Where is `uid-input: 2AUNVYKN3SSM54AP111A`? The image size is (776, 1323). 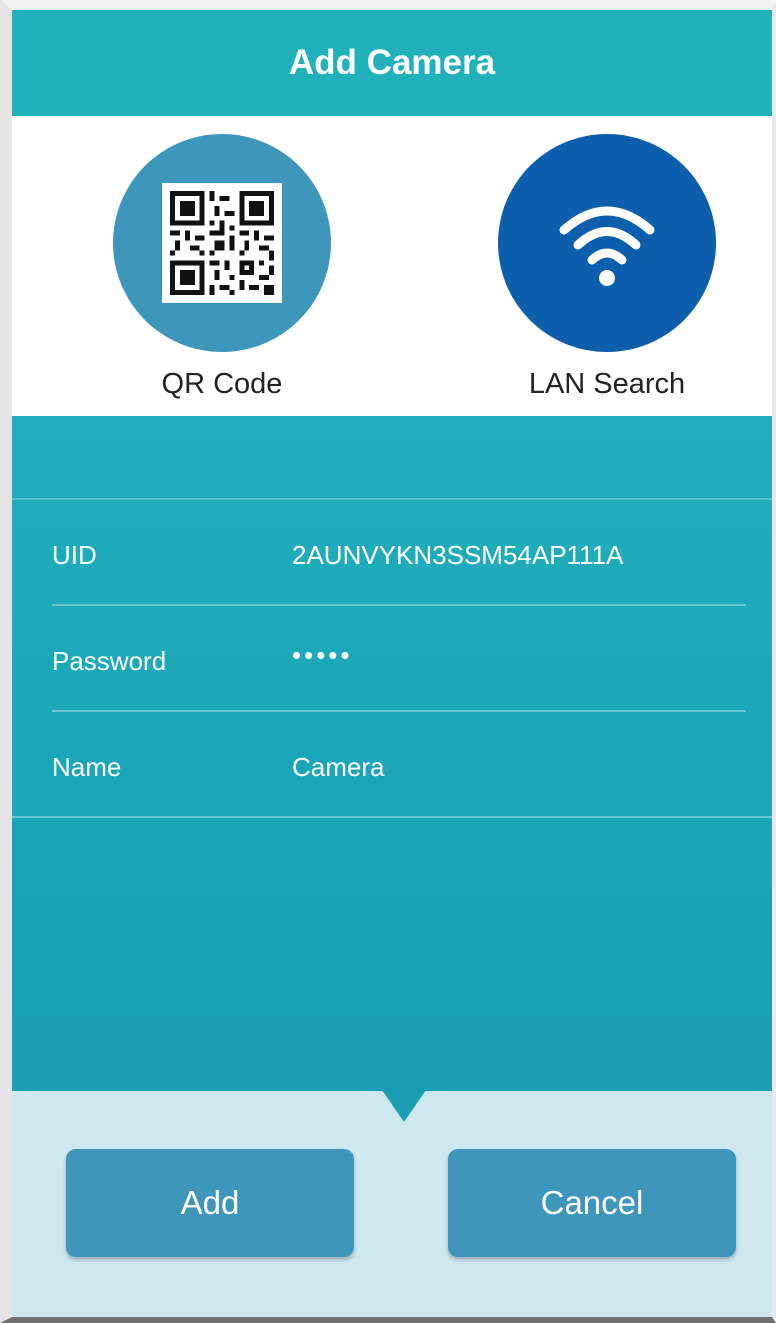 uid-input: 2AUNVYKN3SSM54AP111A is located at coordinates (457, 555).